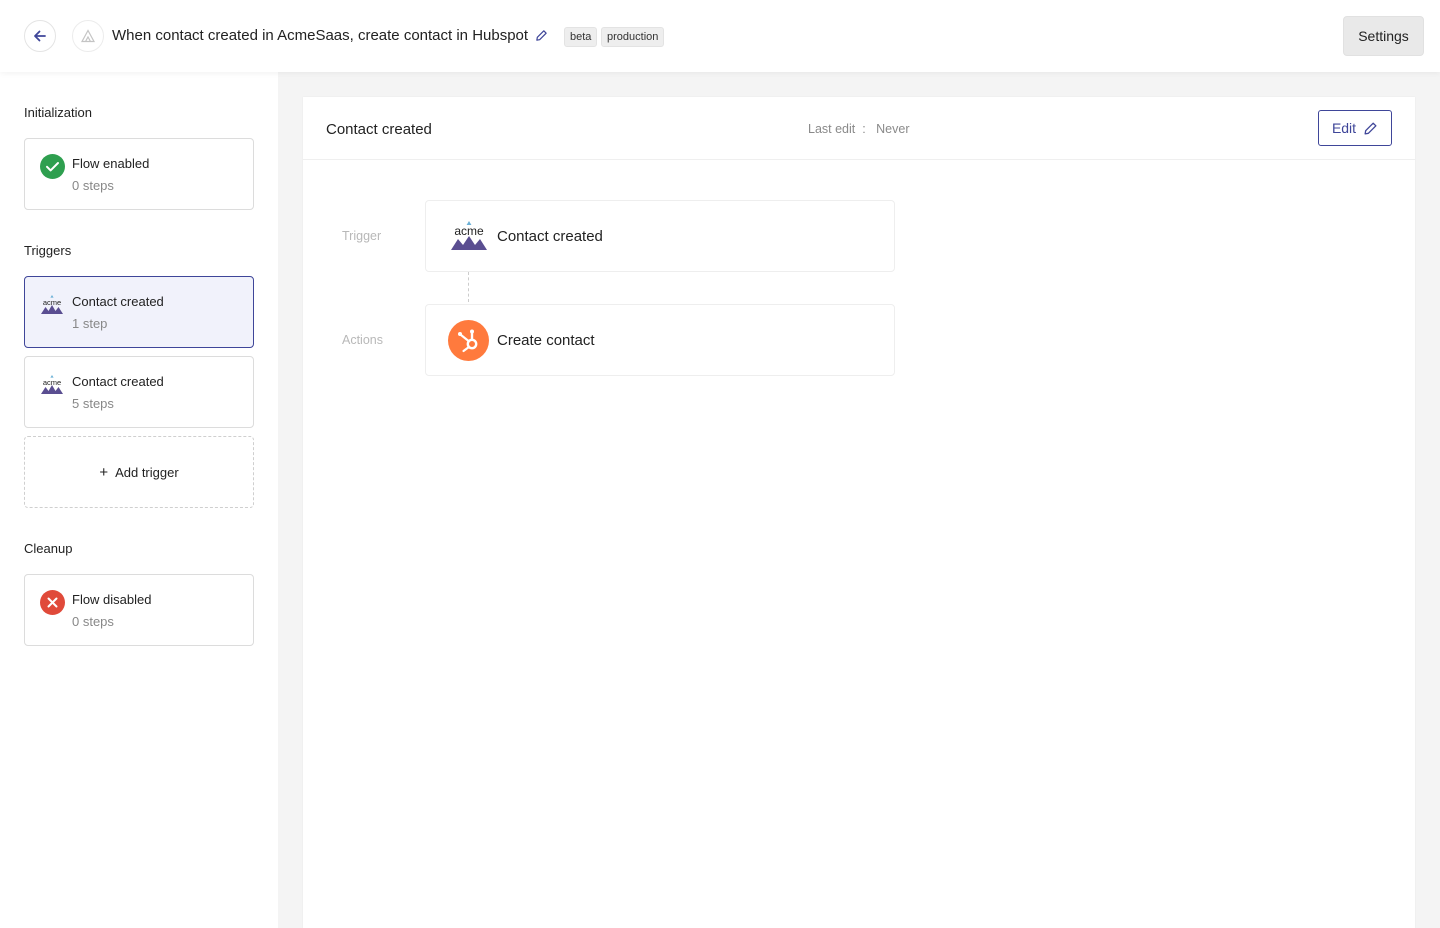  Describe the element at coordinates (139, 174) in the screenshot. I see `initialization-card: Flow enabled 0 steps` at that location.